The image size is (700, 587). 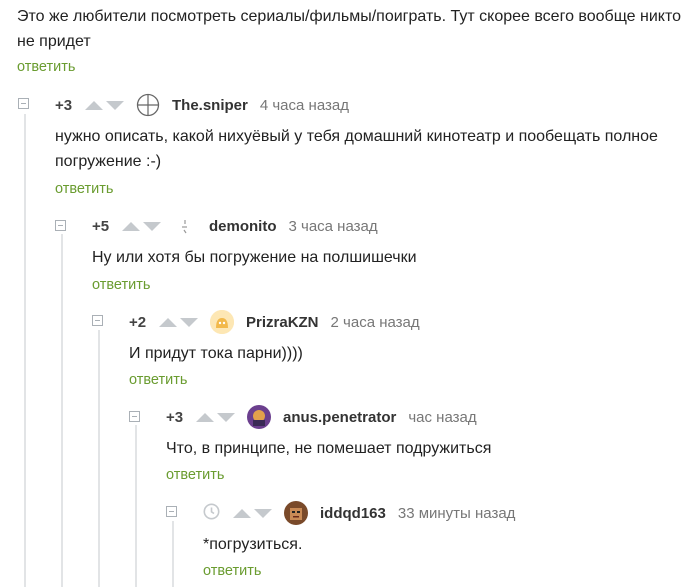 I want to click on comment-text: Ну или хотя бы погружение на полшишечки, so click(x=254, y=257).